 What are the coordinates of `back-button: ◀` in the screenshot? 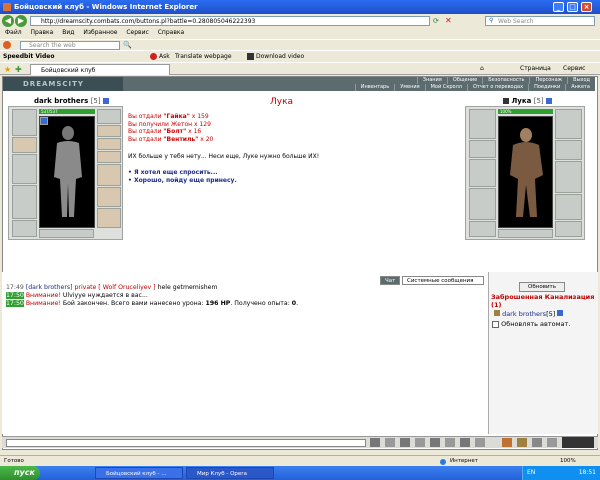 It's located at (8, 21).